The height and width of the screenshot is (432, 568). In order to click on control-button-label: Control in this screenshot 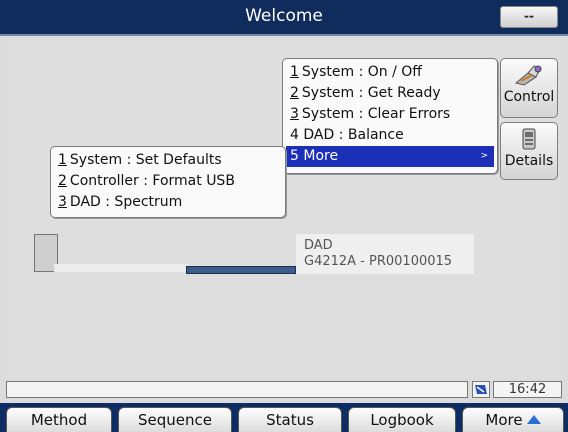, I will do `click(529, 97)`.